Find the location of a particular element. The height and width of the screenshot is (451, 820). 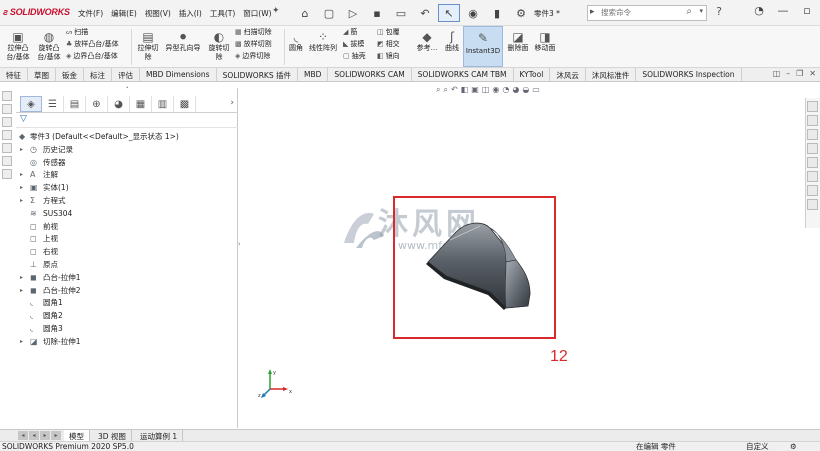

search-input is located at coordinates (641, 12).